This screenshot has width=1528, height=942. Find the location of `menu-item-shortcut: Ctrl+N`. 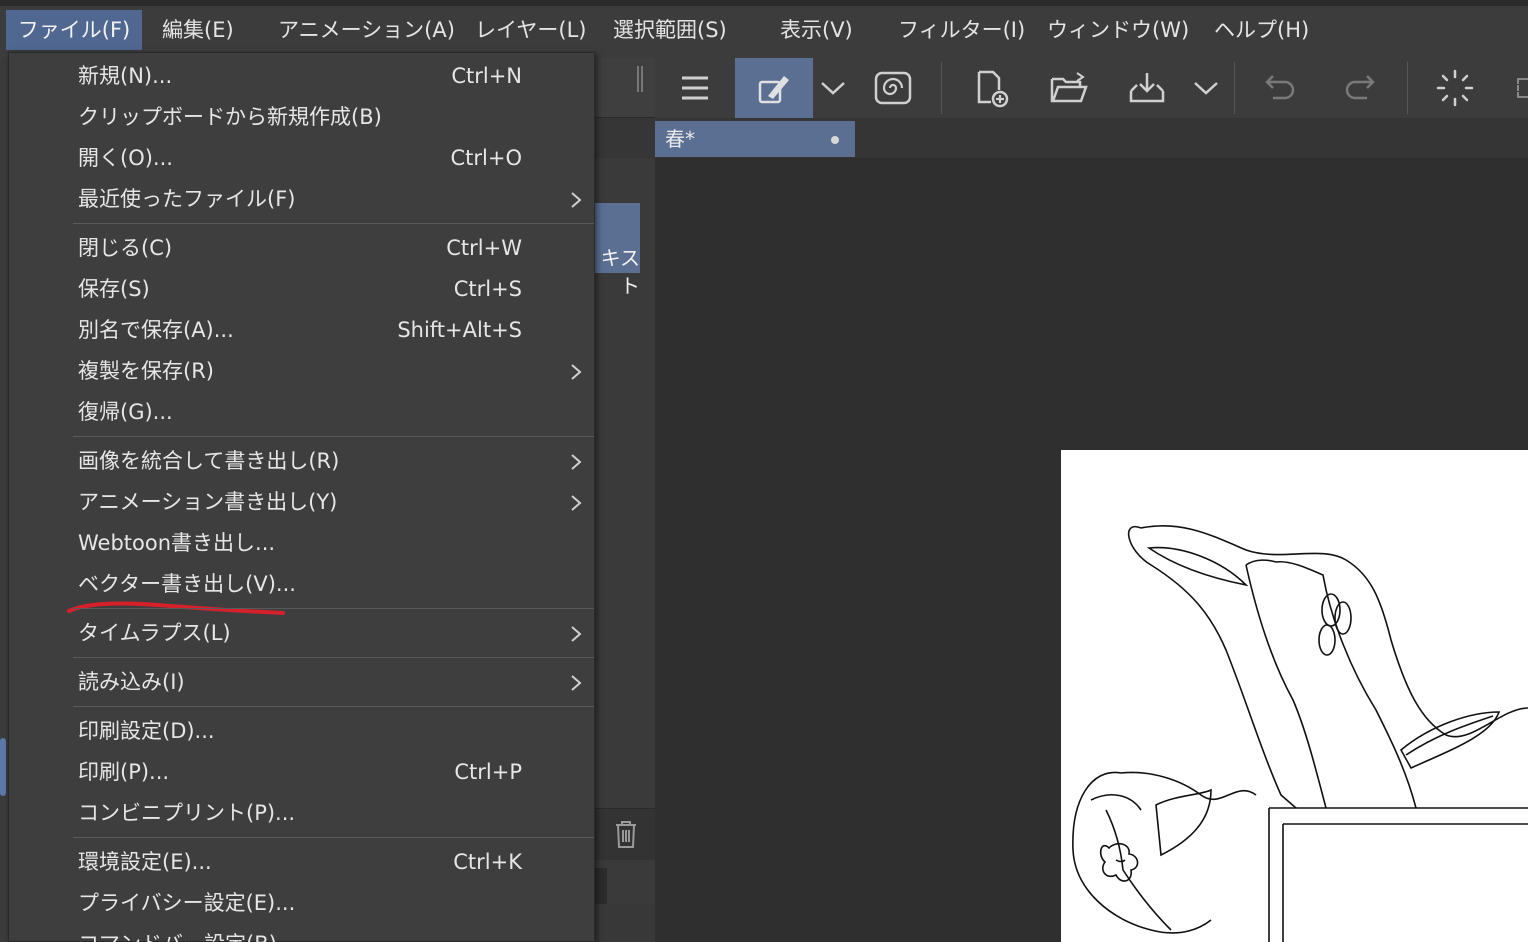

menu-item-shortcut: Ctrl+N is located at coordinates (486, 76).